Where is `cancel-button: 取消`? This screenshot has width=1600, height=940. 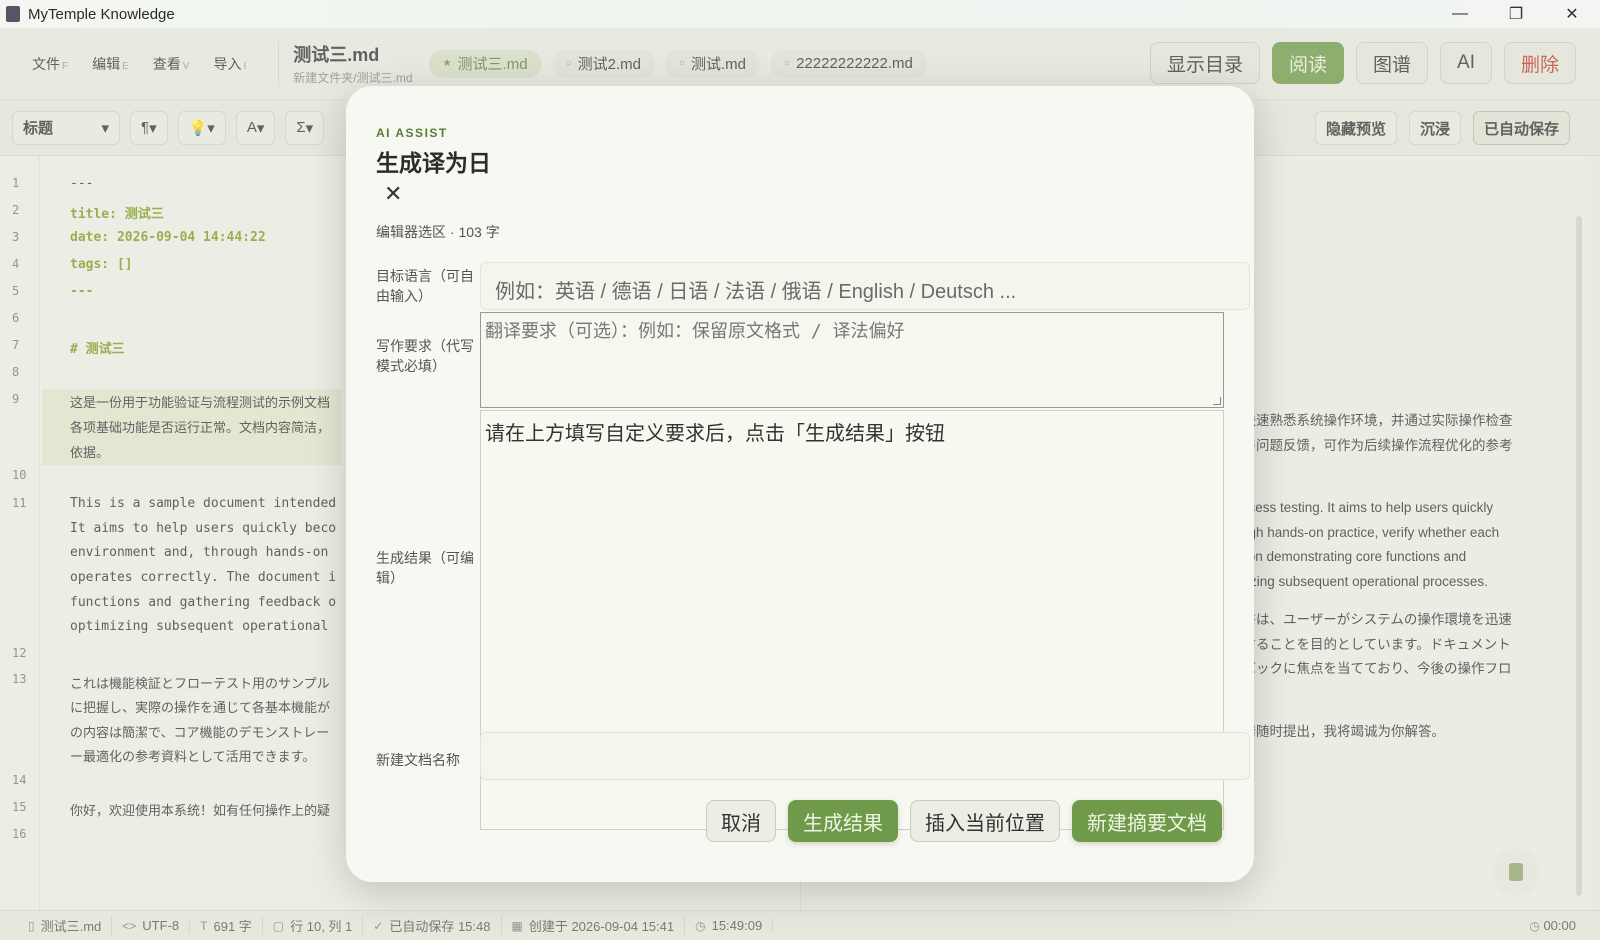 cancel-button: 取消 is located at coordinates (741, 821).